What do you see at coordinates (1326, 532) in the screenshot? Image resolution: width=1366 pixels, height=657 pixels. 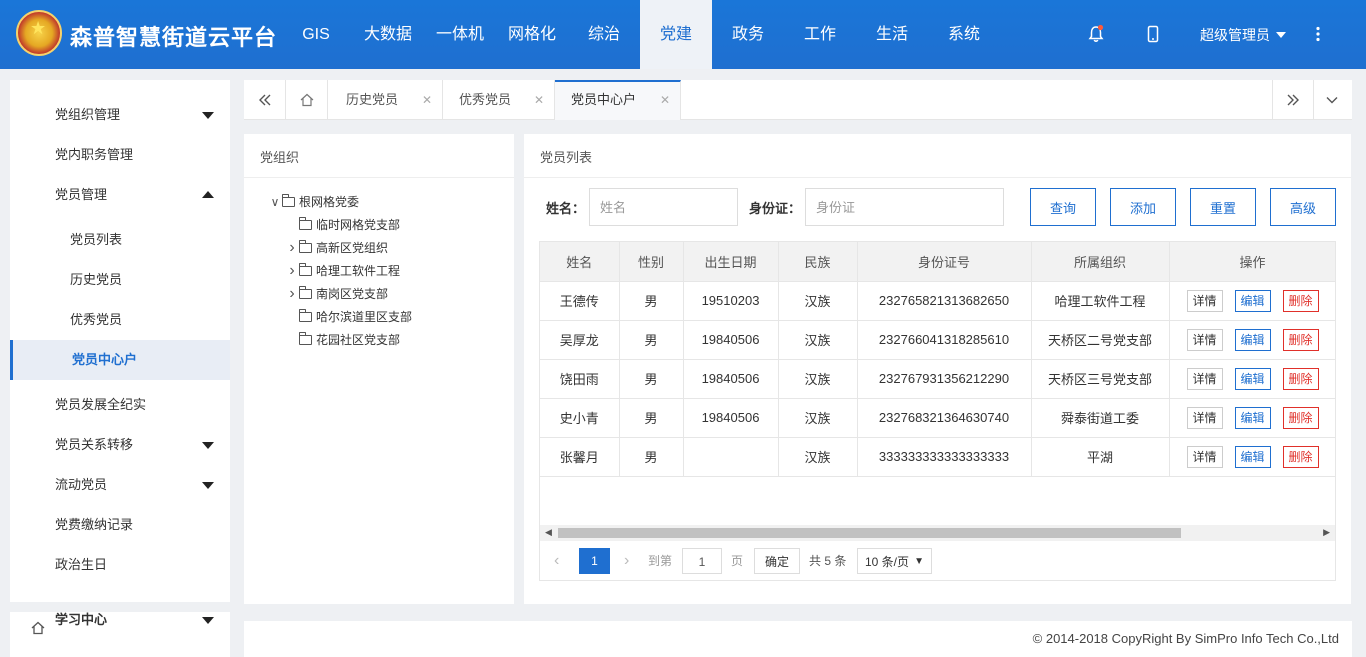 I see `scroll-right-arrow-icon: ▶` at bounding box center [1326, 532].